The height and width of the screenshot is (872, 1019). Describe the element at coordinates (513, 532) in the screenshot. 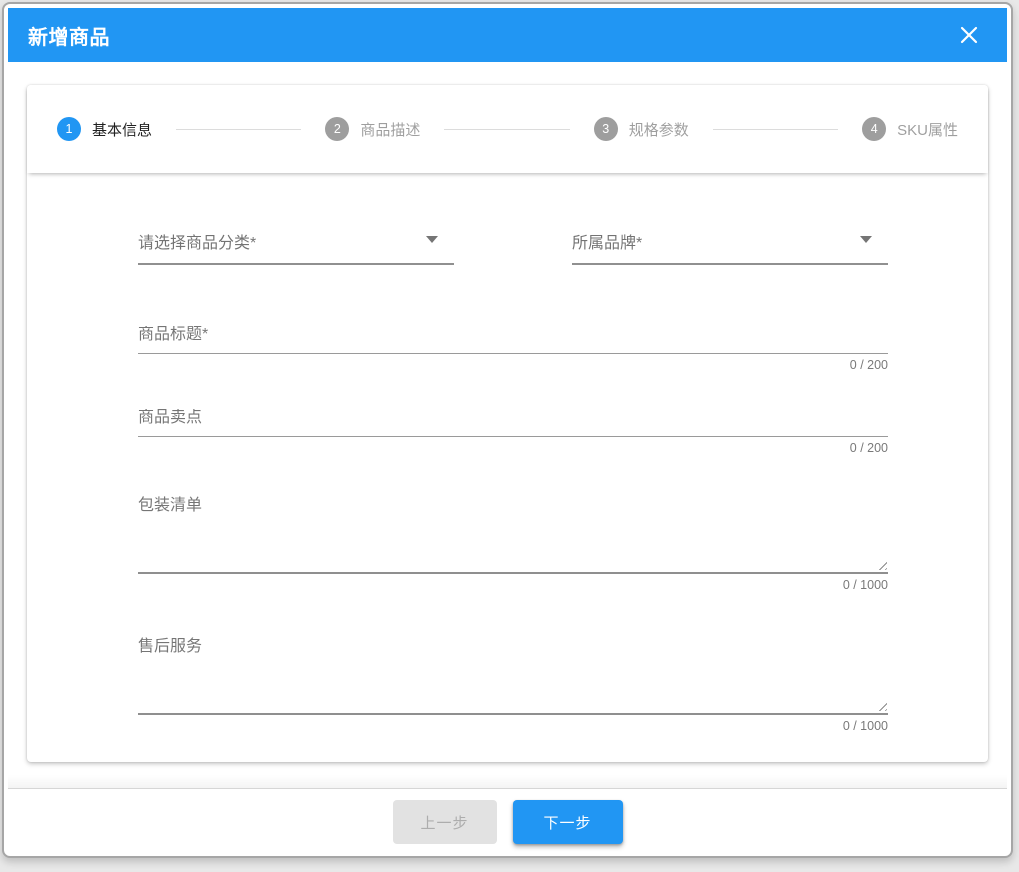

I see `packing-list-textarea` at that location.